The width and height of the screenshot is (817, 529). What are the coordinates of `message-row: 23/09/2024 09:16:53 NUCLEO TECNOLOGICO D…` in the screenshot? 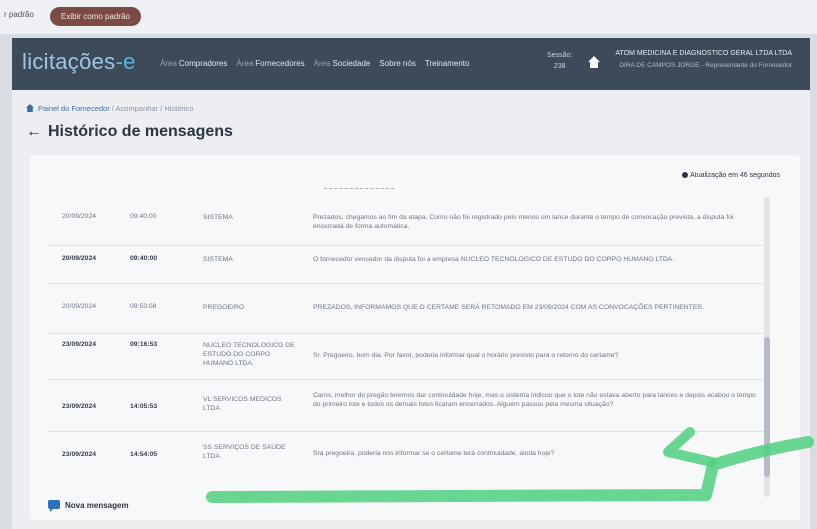 It's located at (408, 360).